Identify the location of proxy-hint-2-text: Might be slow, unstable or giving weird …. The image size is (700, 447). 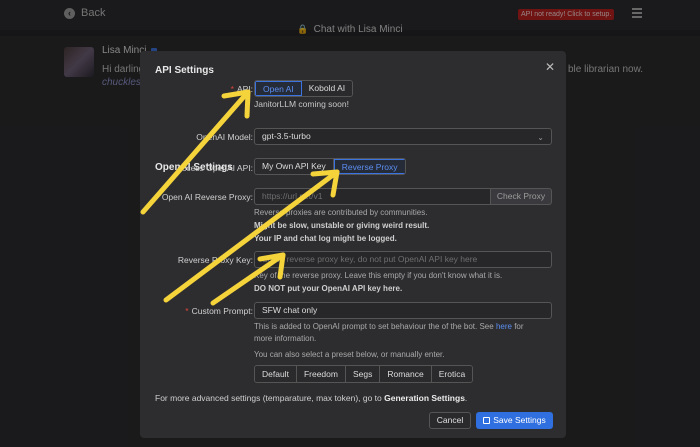
(342, 225).